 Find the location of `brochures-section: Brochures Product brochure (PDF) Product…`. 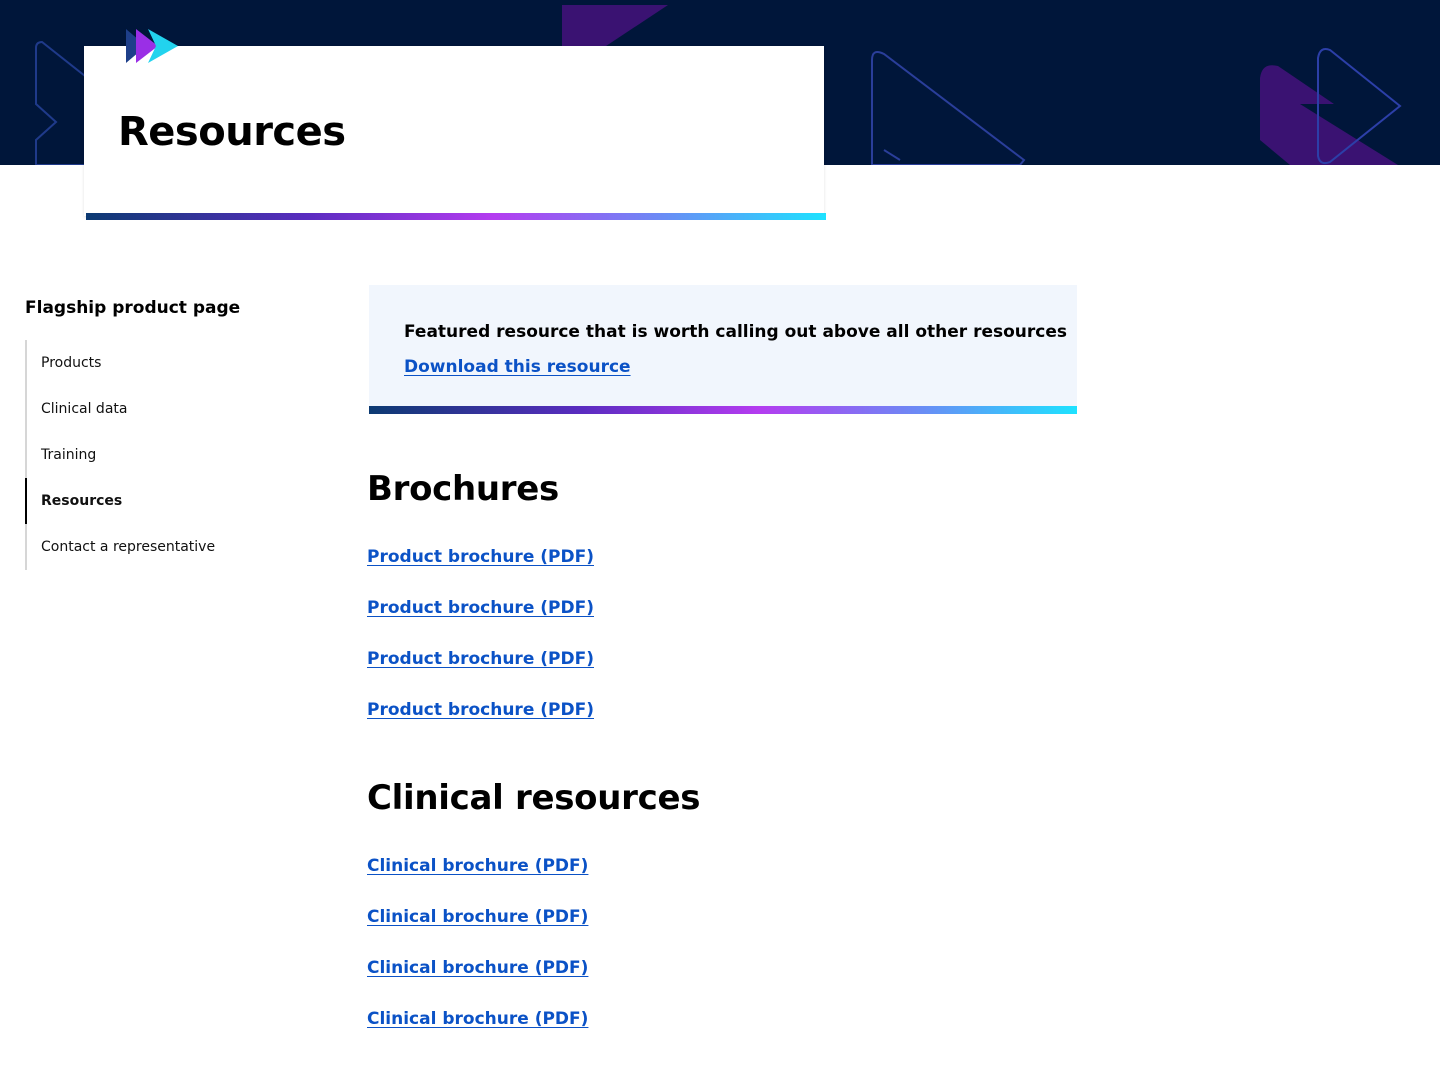

brochures-section: Brochures Product brochure (PDF) Product… is located at coordinates (480, 594).